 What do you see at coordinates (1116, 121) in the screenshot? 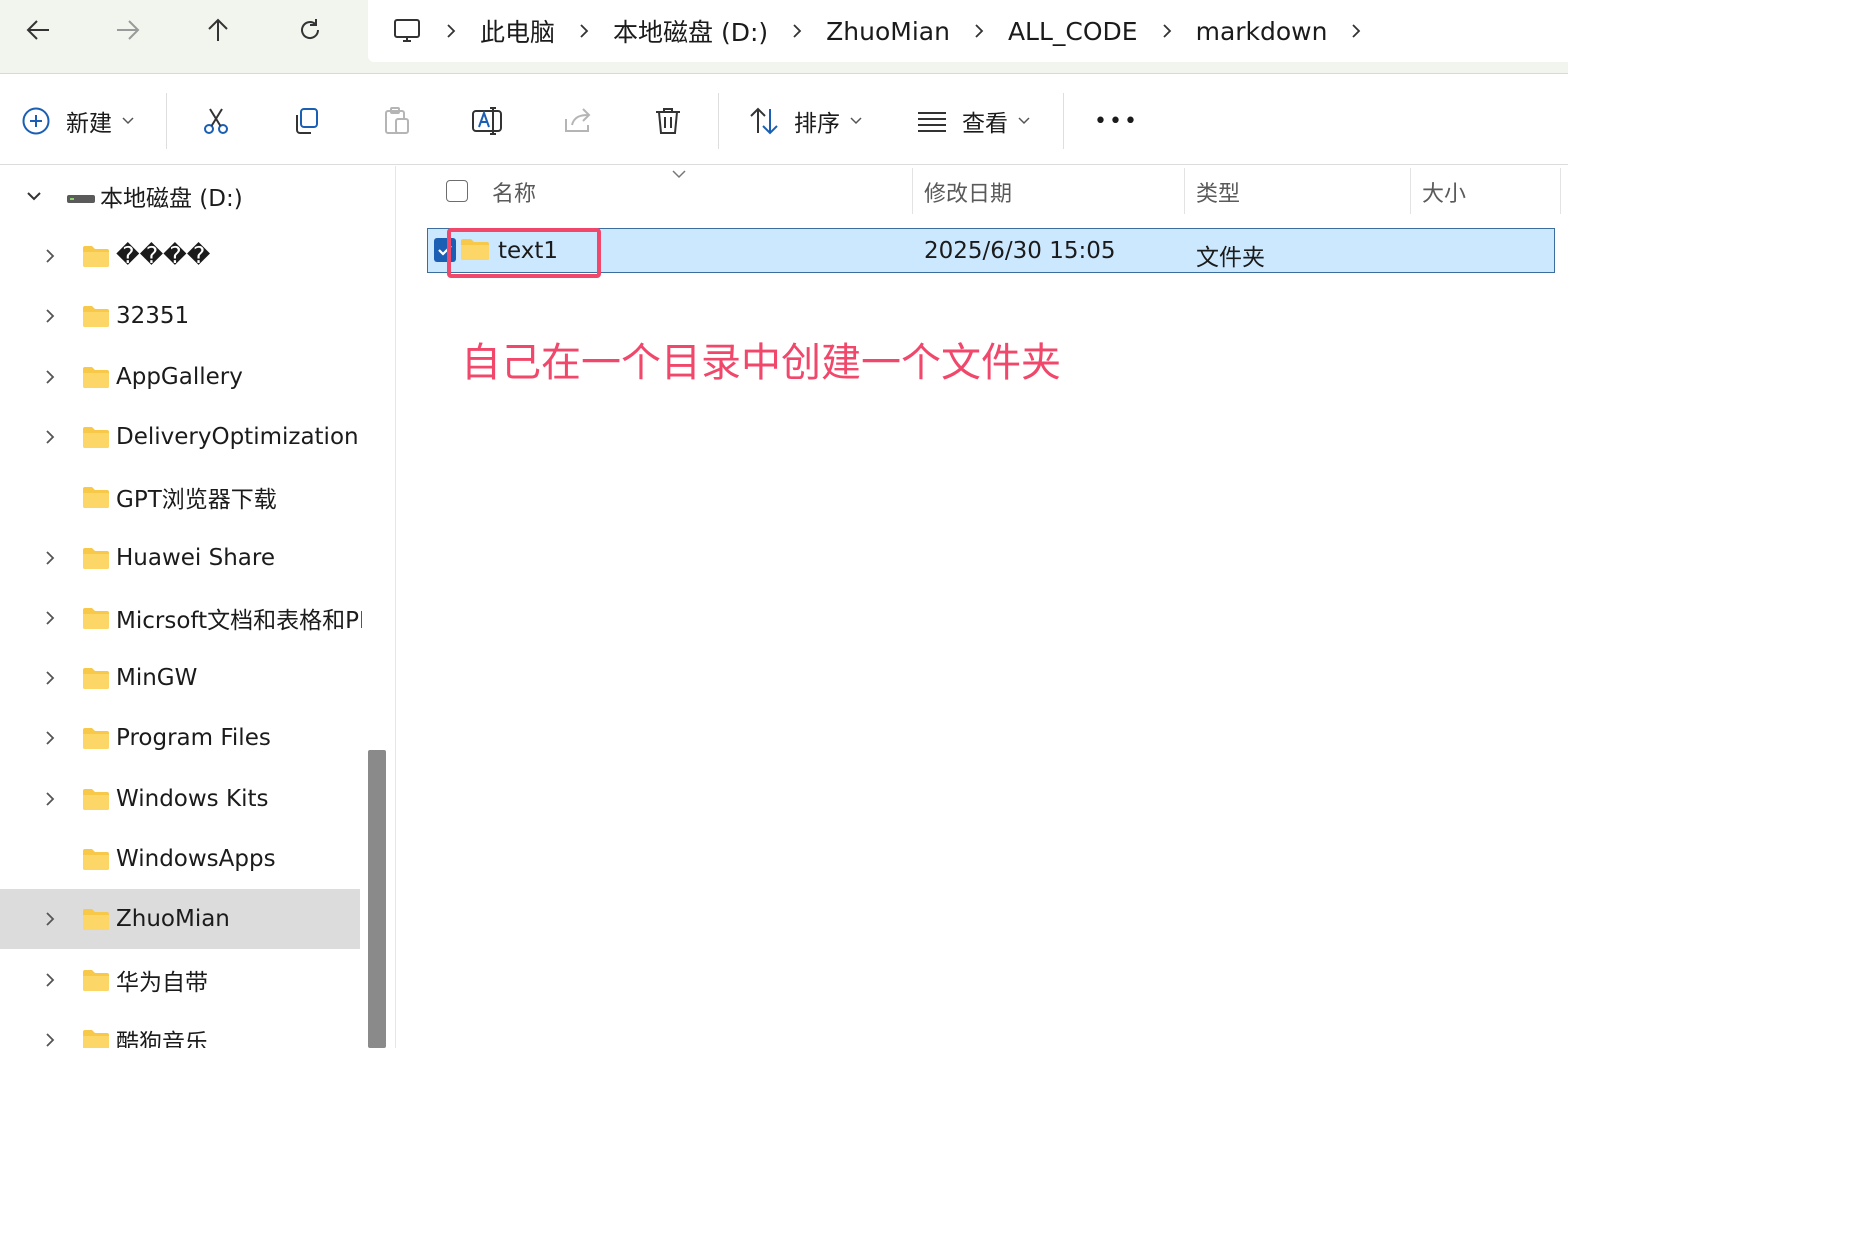
I see `more-button: •••` at bounding box center [1116, 121].